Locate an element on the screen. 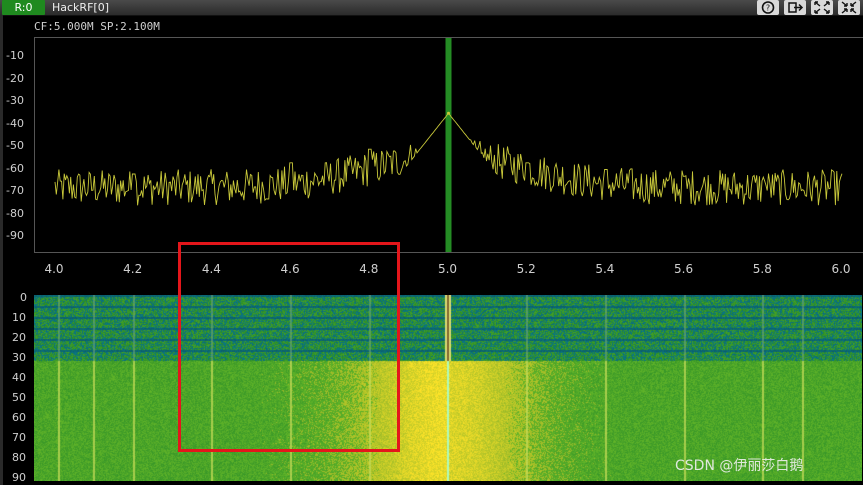  y-tick-label: -10 is located at coordinates (15, 55).